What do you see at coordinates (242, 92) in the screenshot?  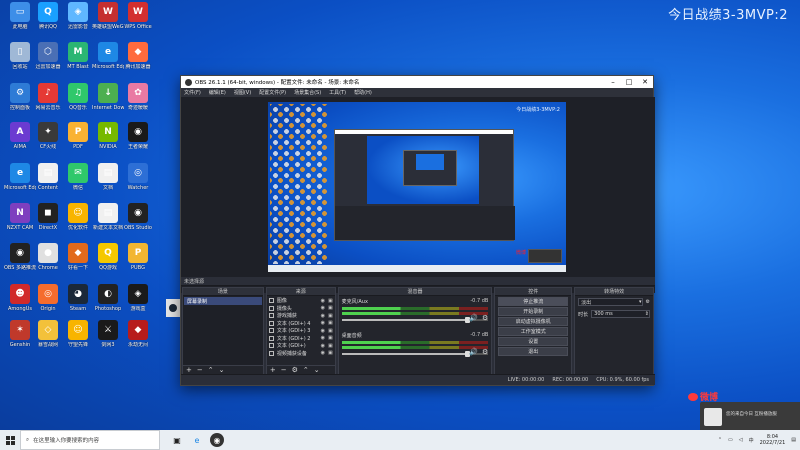 I see `menu-view: 视图(V)` at bounding box center [242, 92].